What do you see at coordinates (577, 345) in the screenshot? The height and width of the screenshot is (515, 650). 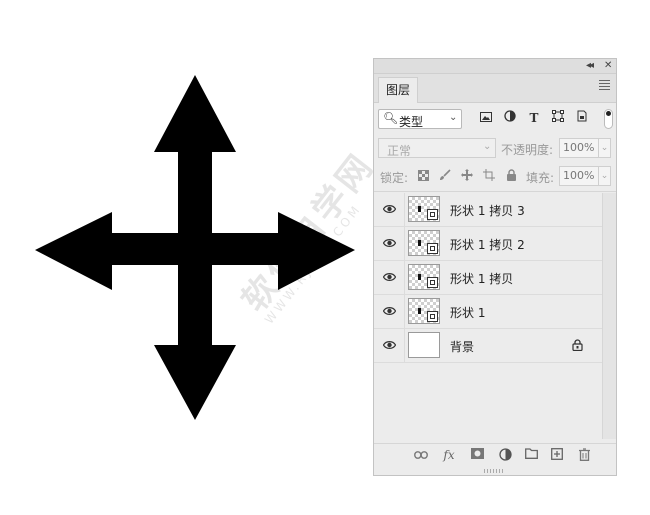 I see `layer-lock-icon` at bounding box center [577, 345].